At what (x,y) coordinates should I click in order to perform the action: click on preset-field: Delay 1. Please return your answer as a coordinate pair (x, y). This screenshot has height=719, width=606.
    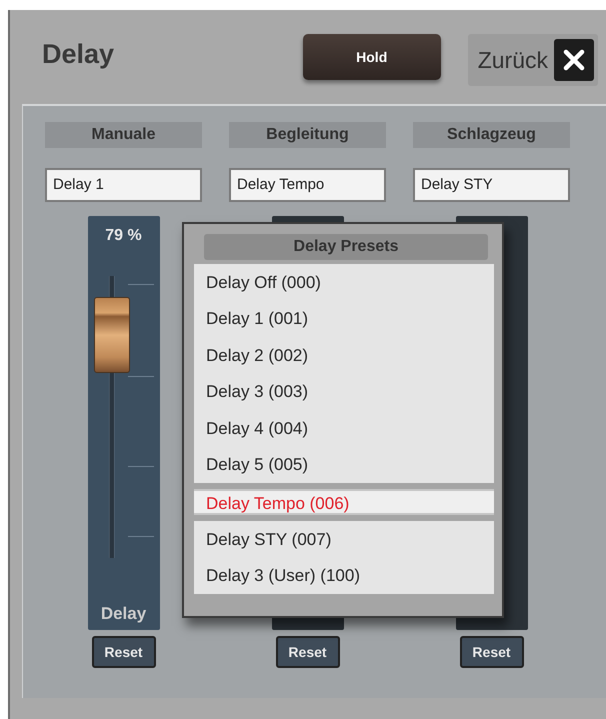
    Looking at the image, I should click on (123, 185).